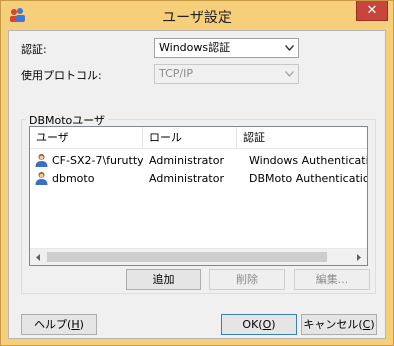 This screenshot has width=394, height=346. I want to click on cell-auth: DBMoto Authentication, so click(308, 178).